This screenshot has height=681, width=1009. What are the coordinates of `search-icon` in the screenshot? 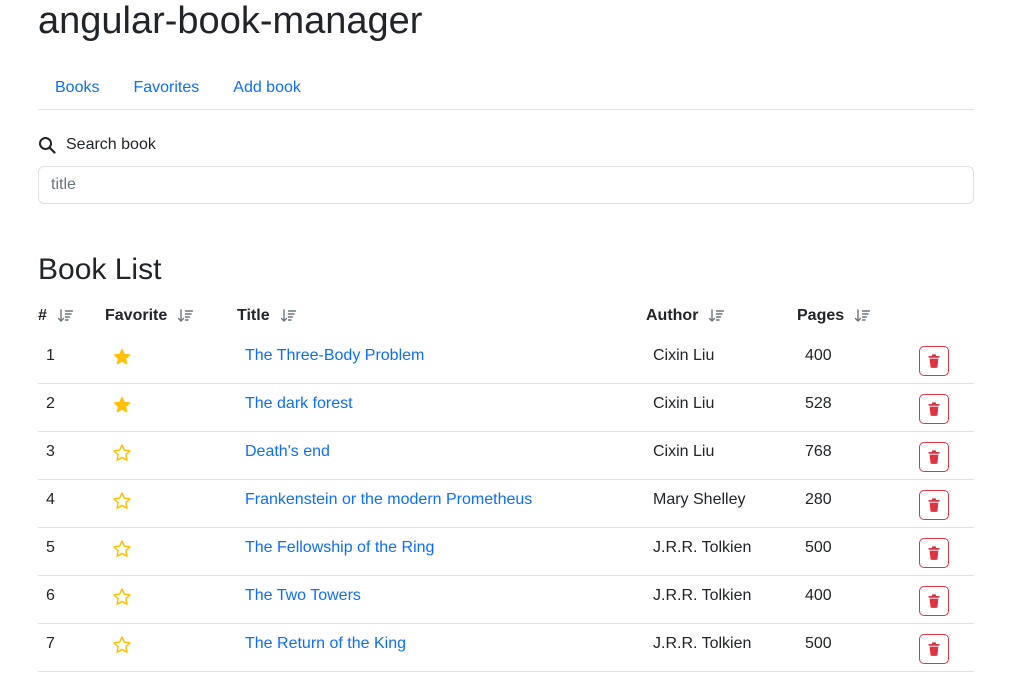 It's located at (47, 145).